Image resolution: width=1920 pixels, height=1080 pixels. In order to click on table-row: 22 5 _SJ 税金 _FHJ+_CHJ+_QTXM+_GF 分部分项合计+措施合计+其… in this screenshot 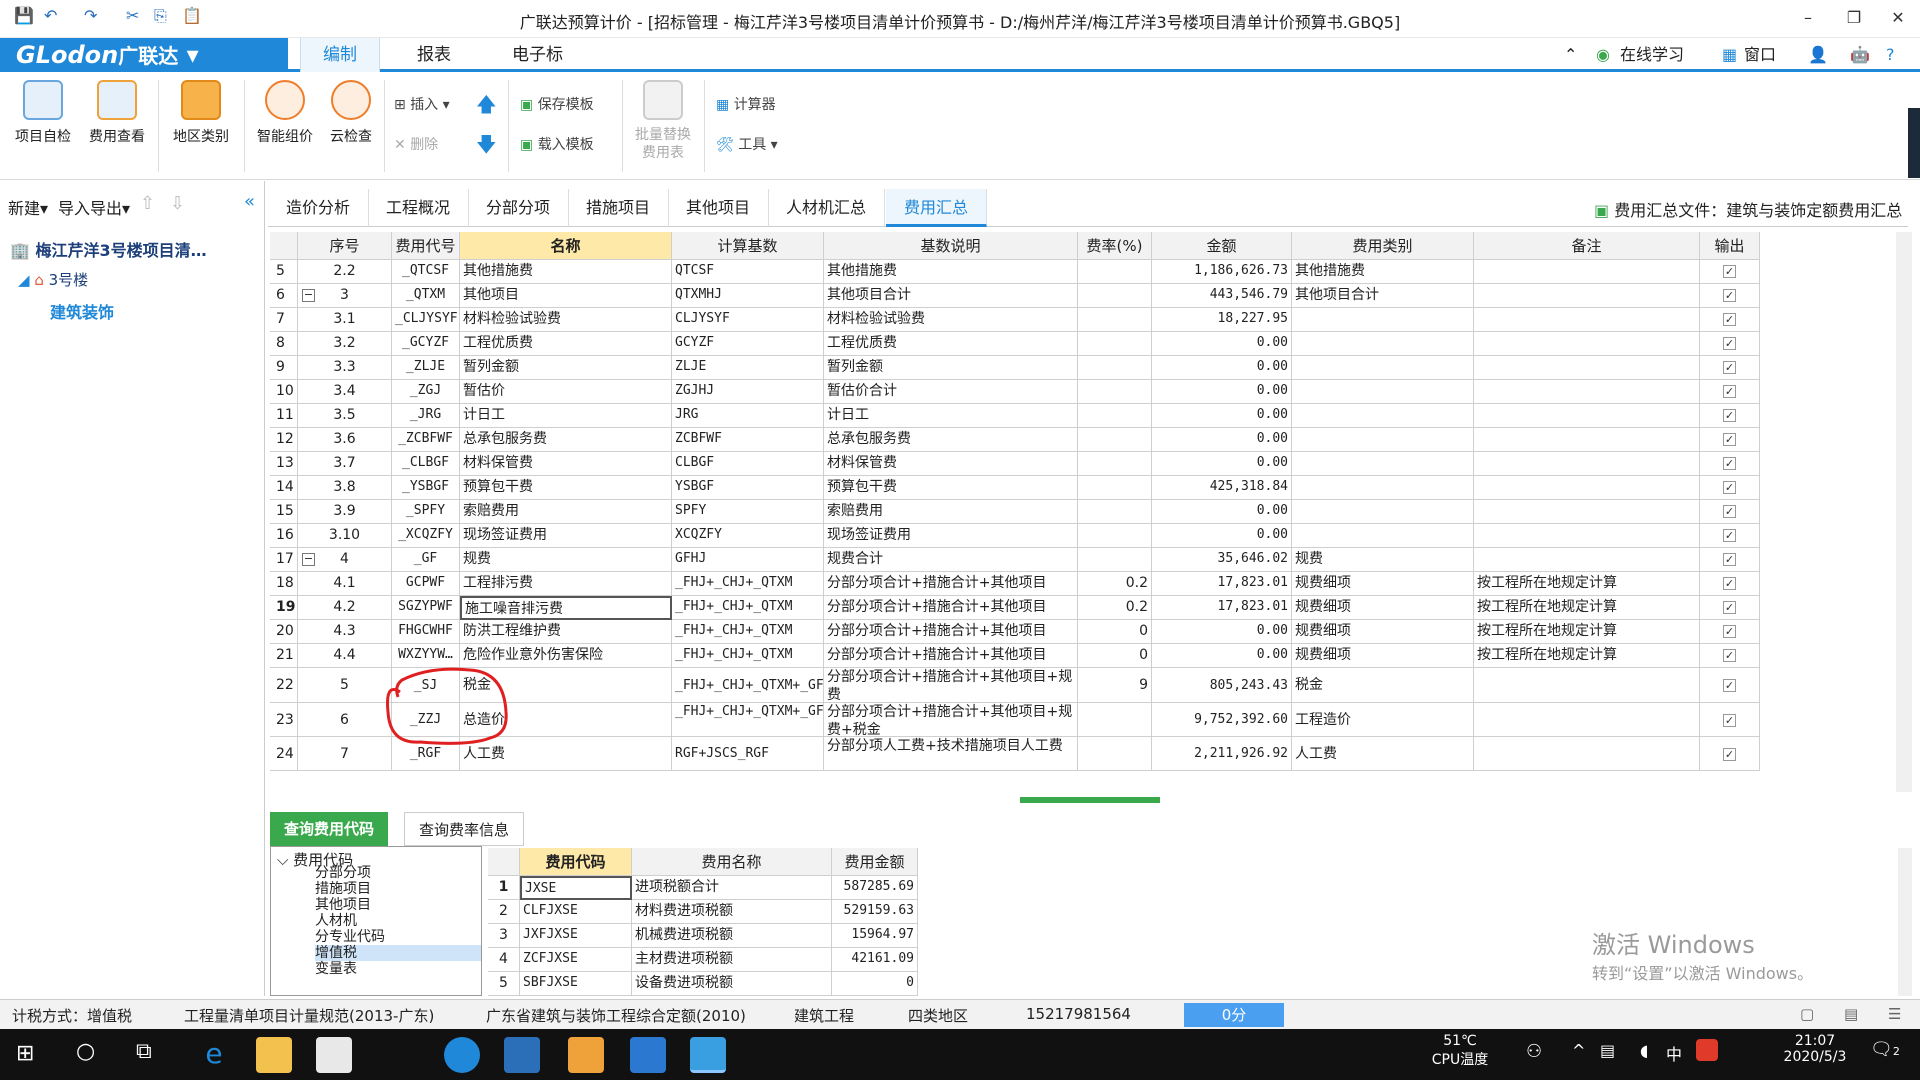, I will do `click(1015, 685)`.